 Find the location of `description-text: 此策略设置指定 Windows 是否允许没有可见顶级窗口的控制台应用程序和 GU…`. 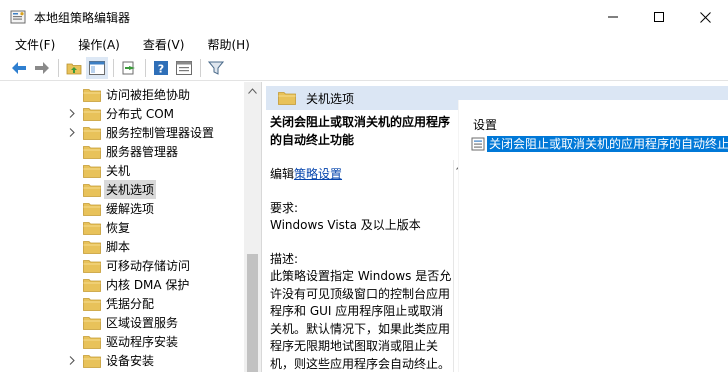

description-text: 此策略设置指定 Windows 是否允许没有可见顶级窗口的控制台应用程序和 GU… is located at coordinates (361, 320).